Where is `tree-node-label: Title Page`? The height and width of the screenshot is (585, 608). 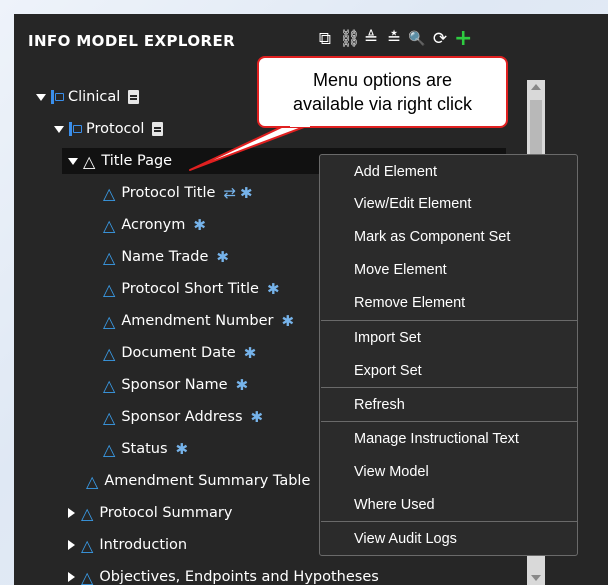
tree-node-label: Title Page is located at coordinates (137, 161).